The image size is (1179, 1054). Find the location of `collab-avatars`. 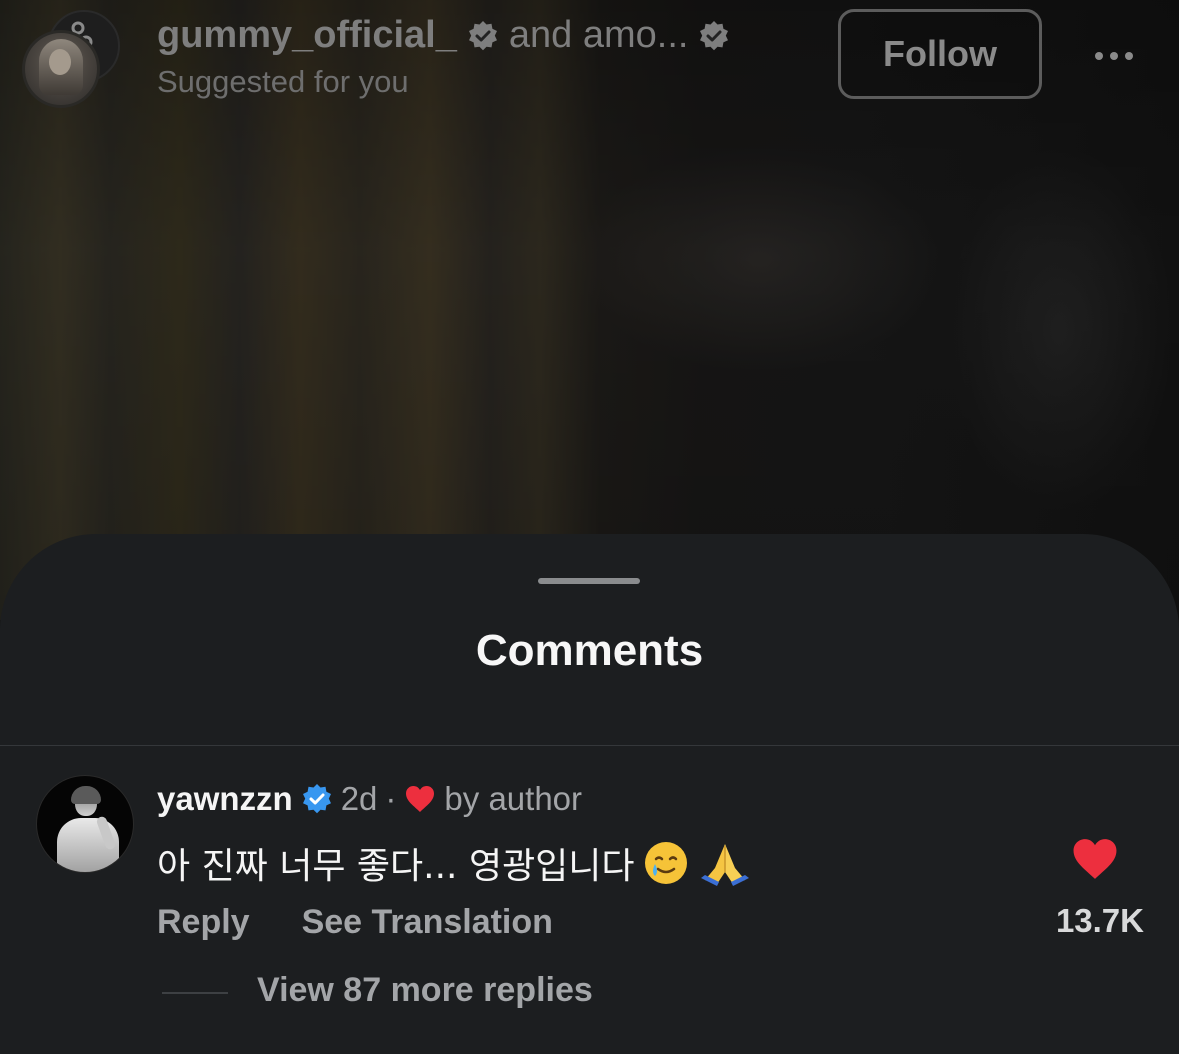

collab-avatars is located at coordinates (72, 58).